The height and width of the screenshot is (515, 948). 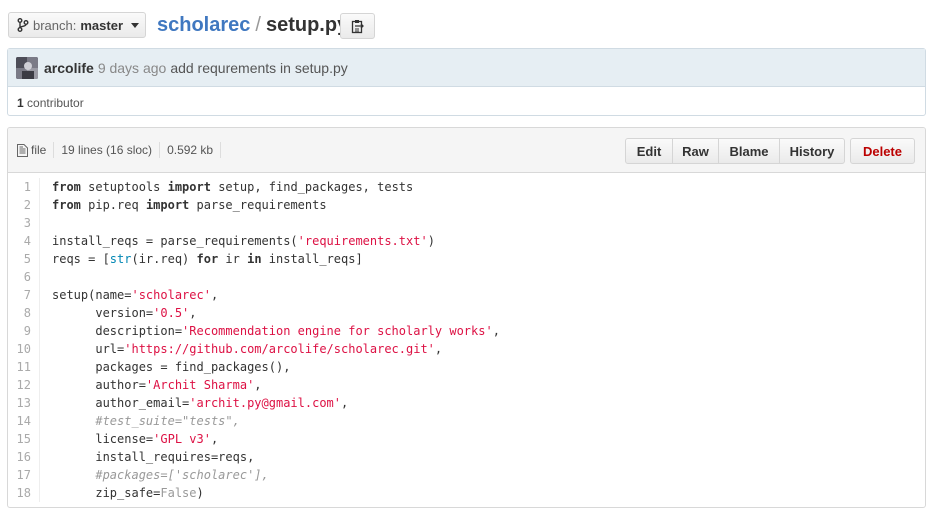 I want to click on branch-icon, so click(x=23, y=25).